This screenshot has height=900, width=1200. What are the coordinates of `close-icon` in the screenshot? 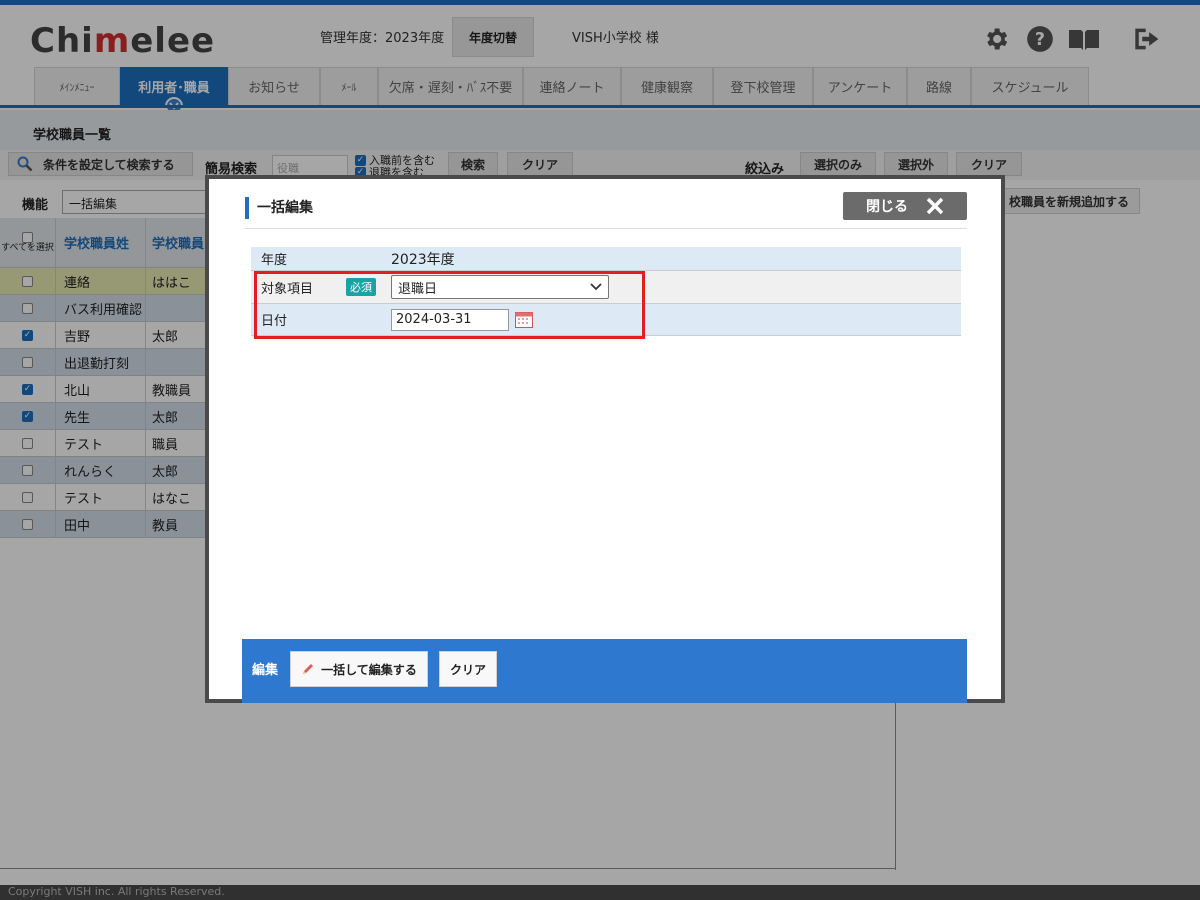 It's located at (935, 206).